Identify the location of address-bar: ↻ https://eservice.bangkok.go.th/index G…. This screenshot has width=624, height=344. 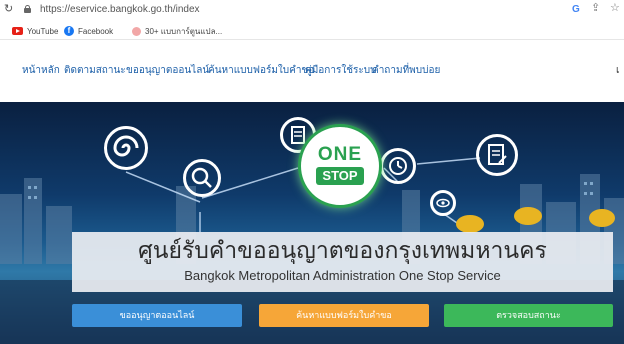
(312, 10).